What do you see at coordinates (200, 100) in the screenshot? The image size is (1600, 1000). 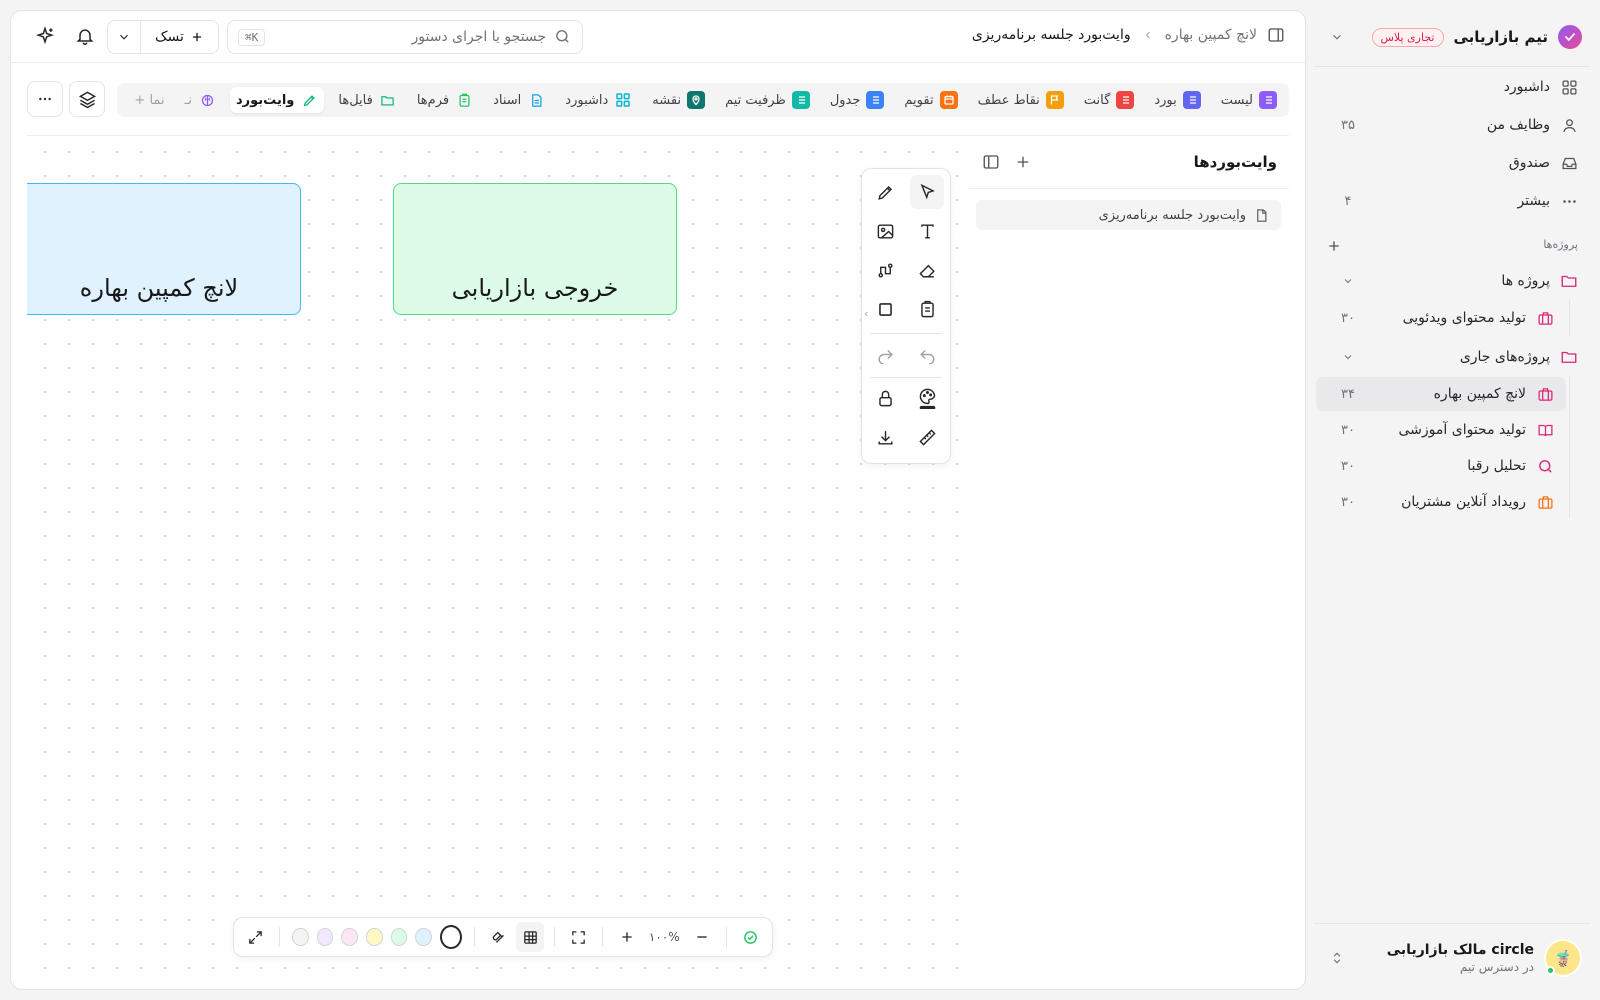 I see `tab-more-truncated: نـ` at bounding box center [200, 100].